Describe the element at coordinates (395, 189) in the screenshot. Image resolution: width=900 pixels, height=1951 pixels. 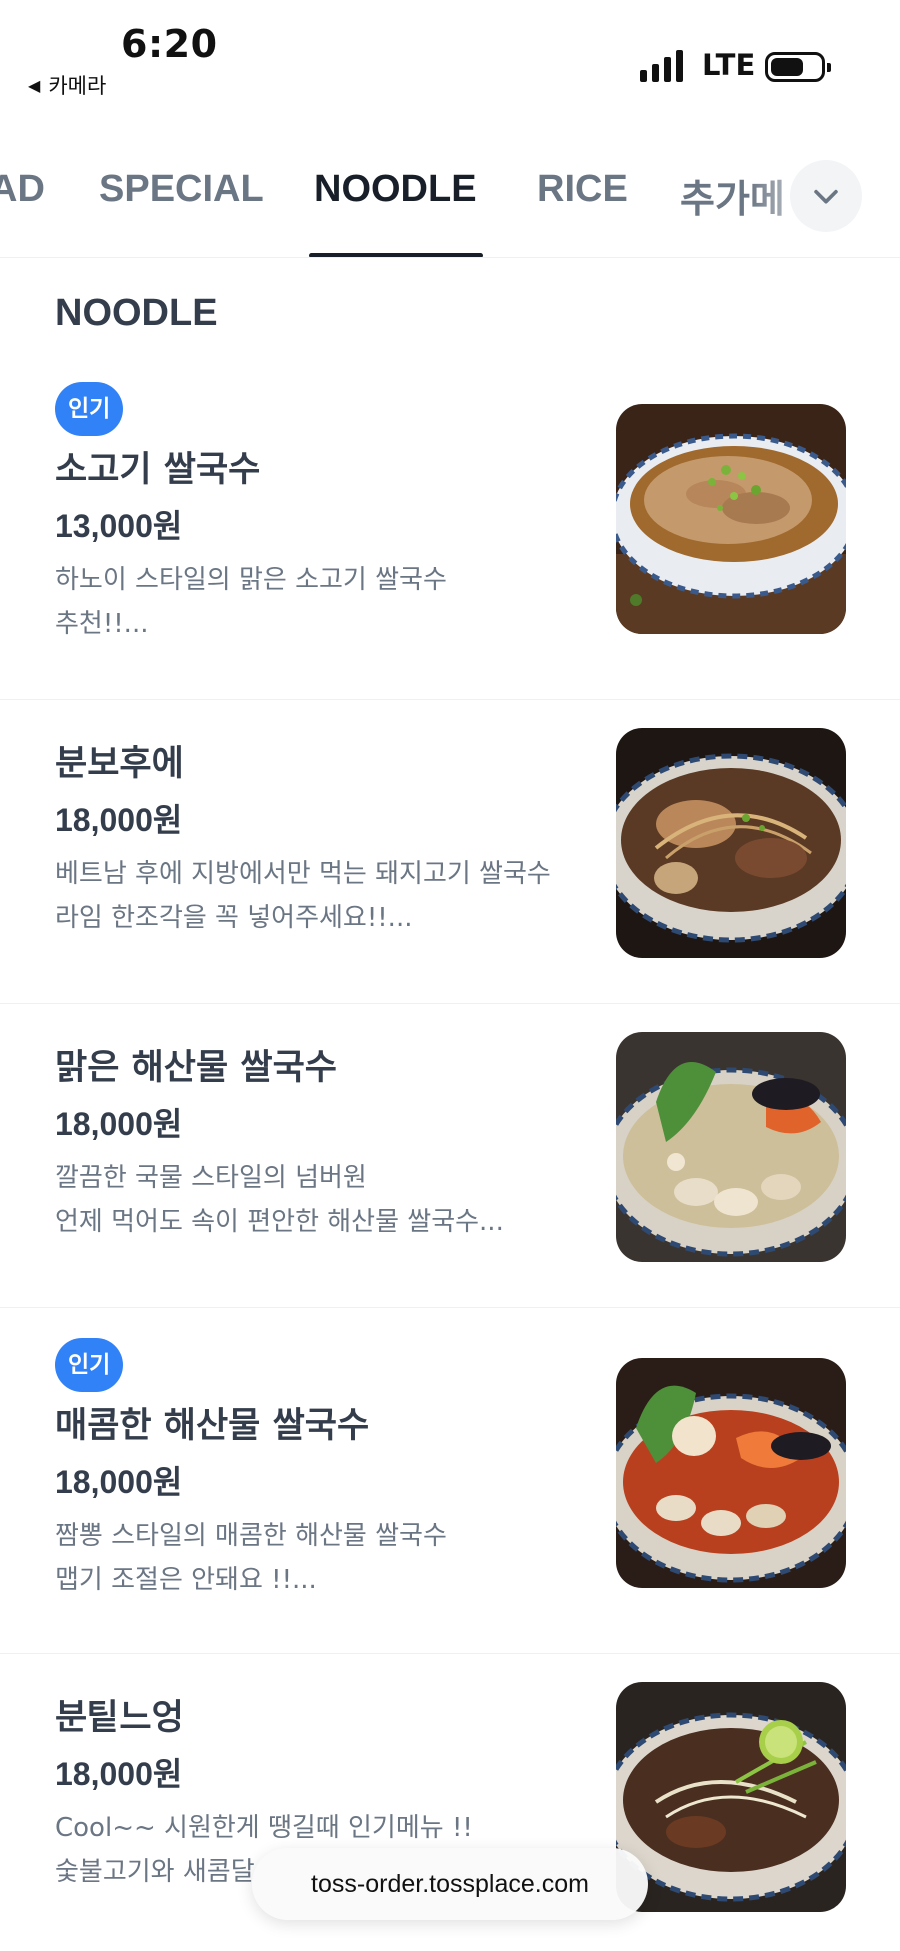
I see `tab-noodle: NOODLE` at that location.